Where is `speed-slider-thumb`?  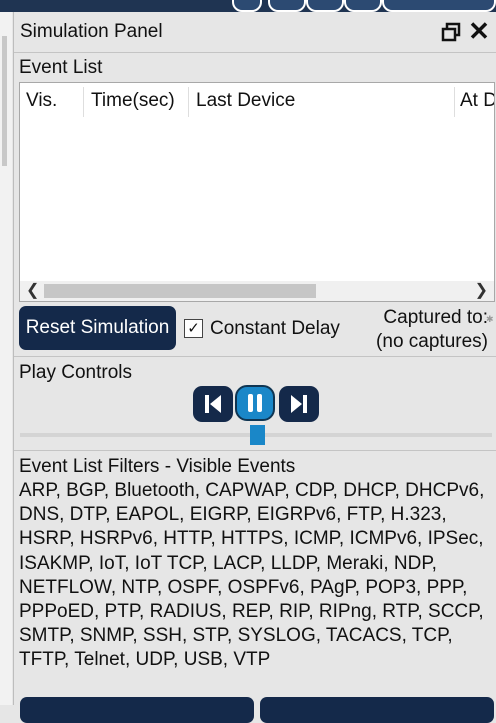 speed-slider-thumb is located at coordinates (257, 435).